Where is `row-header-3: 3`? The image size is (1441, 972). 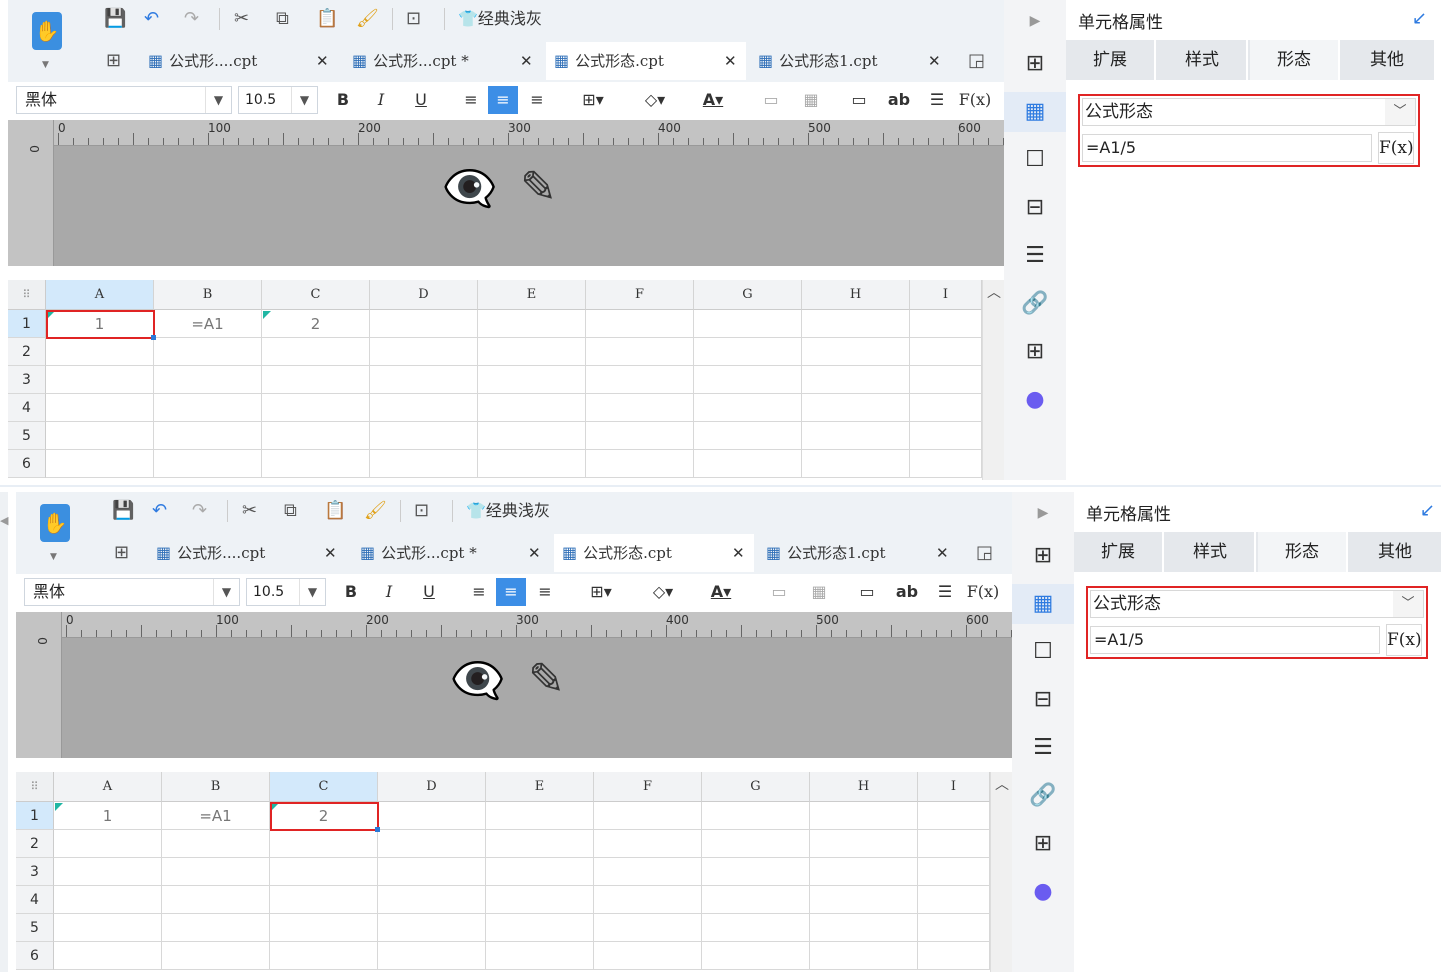 row-header-3: 3 is located at coordinates (27, 380).